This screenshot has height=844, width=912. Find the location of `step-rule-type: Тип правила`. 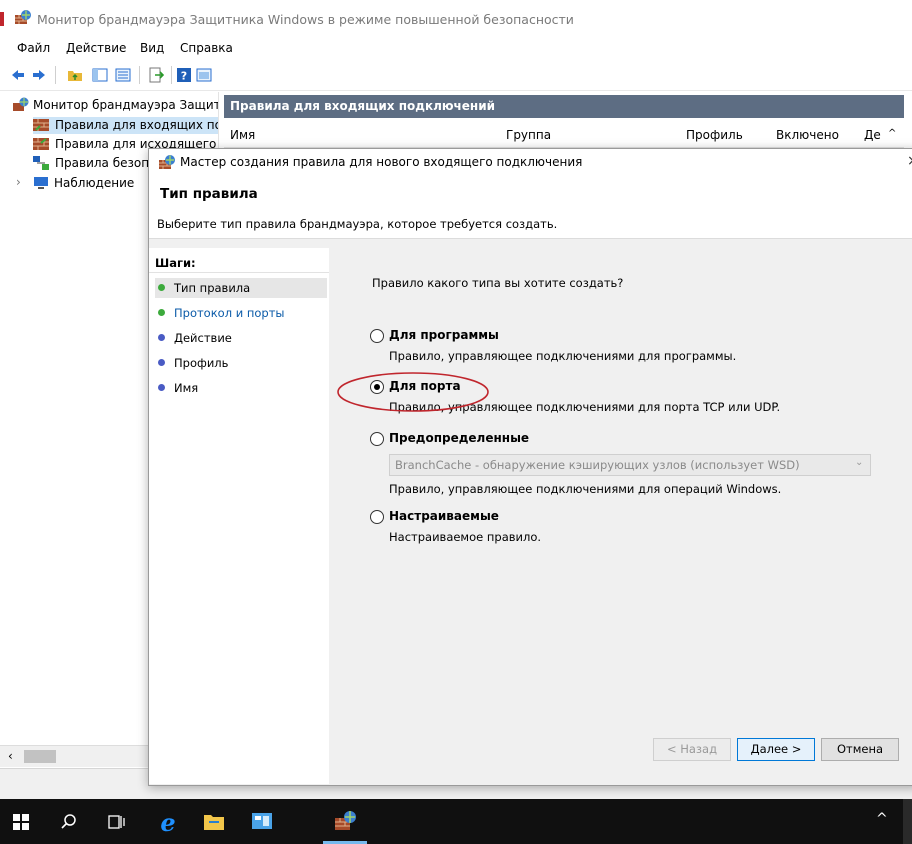

step-rule-type: Тип правила is located at coordinates (241, 288).